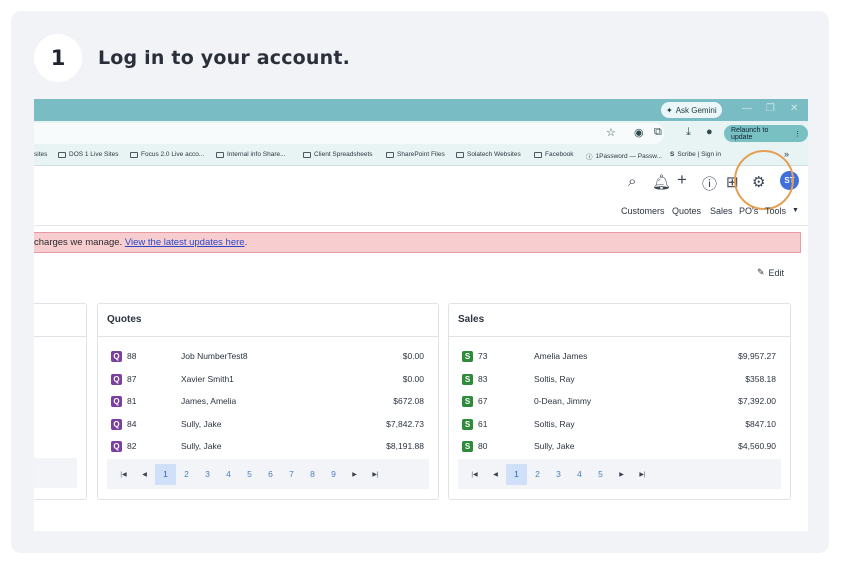 The width and height of the screenshot is (848, 562). What do you see at coordinates (643, 211) in the screenshot?
I see `nav-customers: Customers` at bounding box center [643, 211].